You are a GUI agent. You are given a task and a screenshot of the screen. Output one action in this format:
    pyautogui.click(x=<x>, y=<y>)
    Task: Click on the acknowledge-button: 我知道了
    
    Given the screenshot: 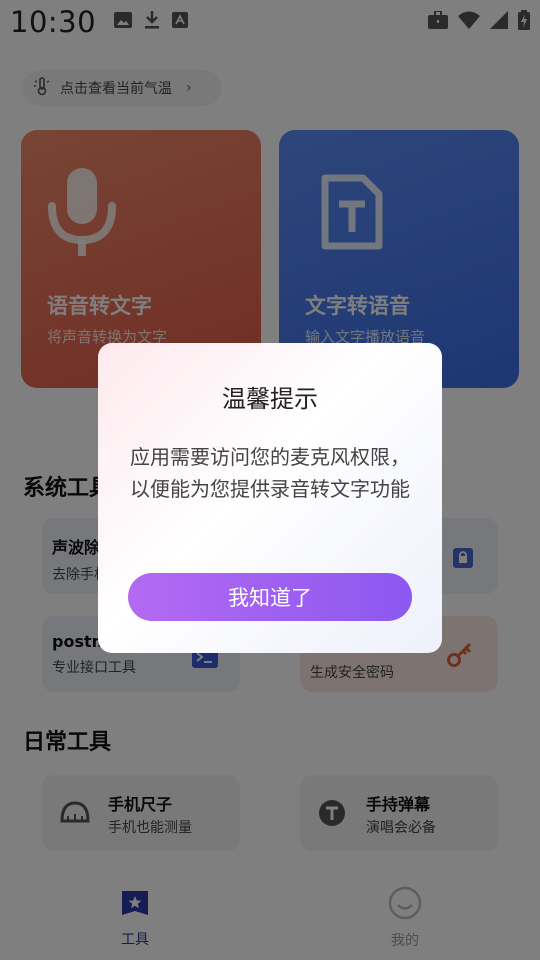 What is the action you would take?
    pyautogui.click(x=270, y=597)
    